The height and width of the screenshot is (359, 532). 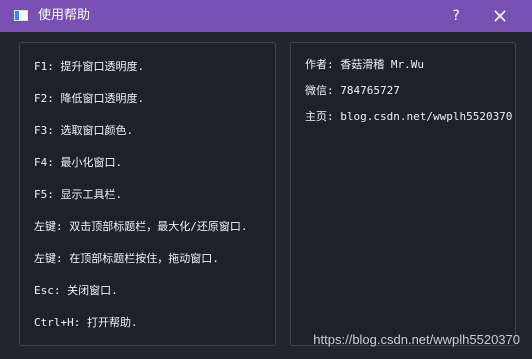 What do you see at coordinates (89, 98) in the screenshot?
I see `shortcut-f2: F2: 降低窗口透明度.` at bounding box center [89, 98].